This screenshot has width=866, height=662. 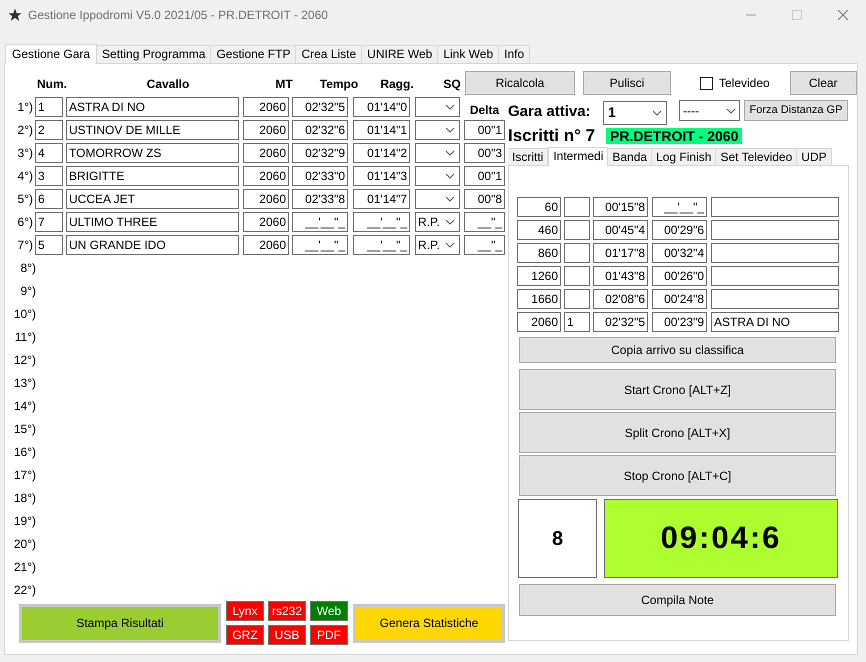 I want to click on chrono-button: Split Crono [ALT+X], so click(x=677, y=432).